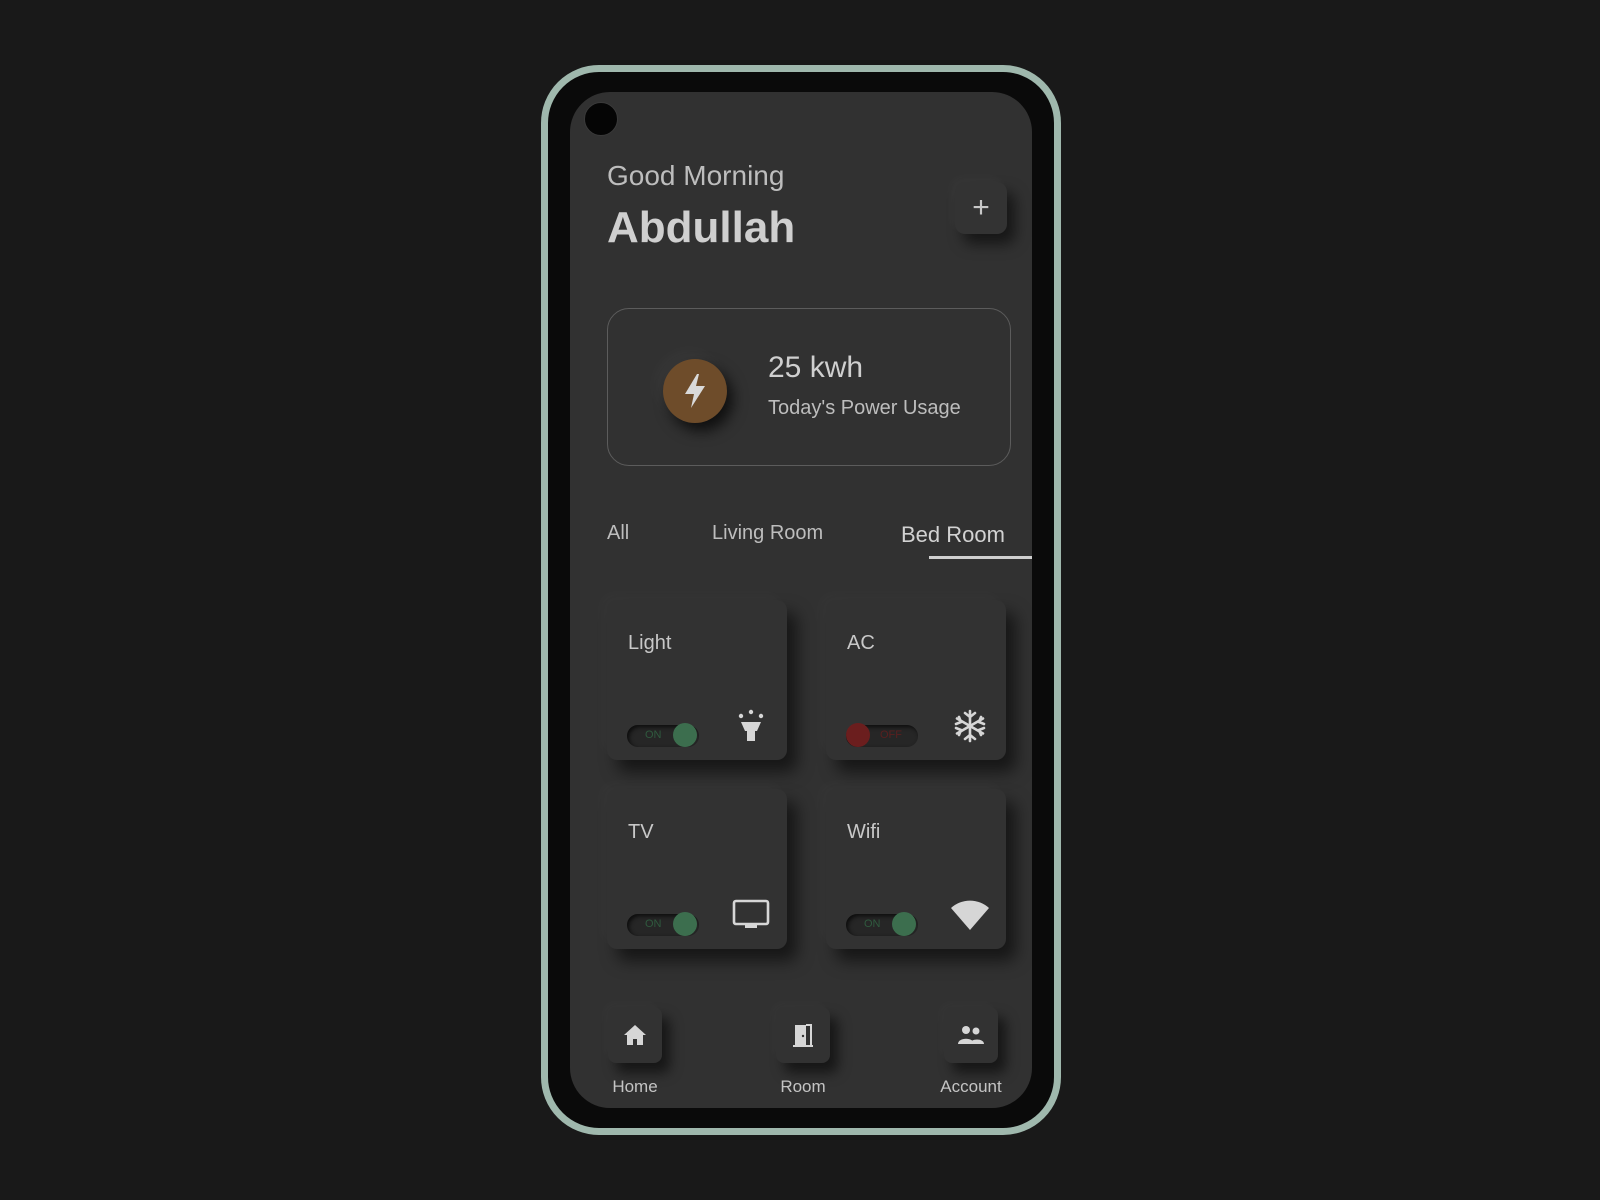  I want to click on wifi-icon, so click(970, 915).